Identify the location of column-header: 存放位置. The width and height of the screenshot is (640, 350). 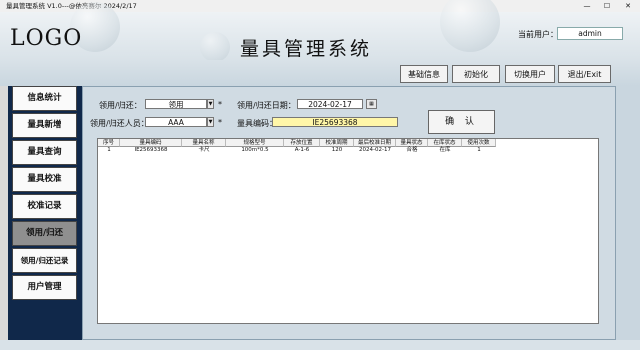
(302, 143).